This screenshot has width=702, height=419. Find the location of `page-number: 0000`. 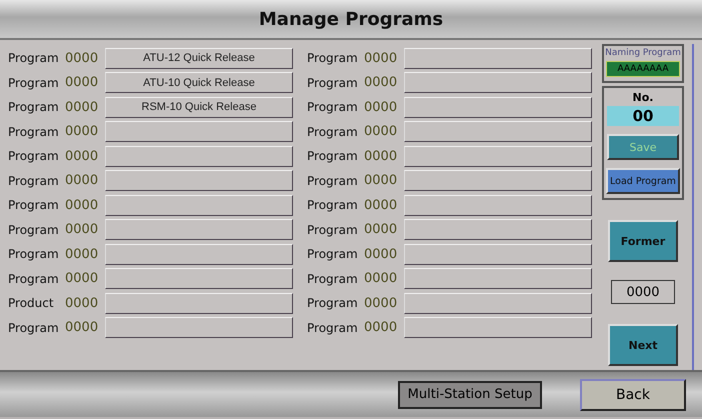

page-number: 0000 is located at coordinates (643, 292).